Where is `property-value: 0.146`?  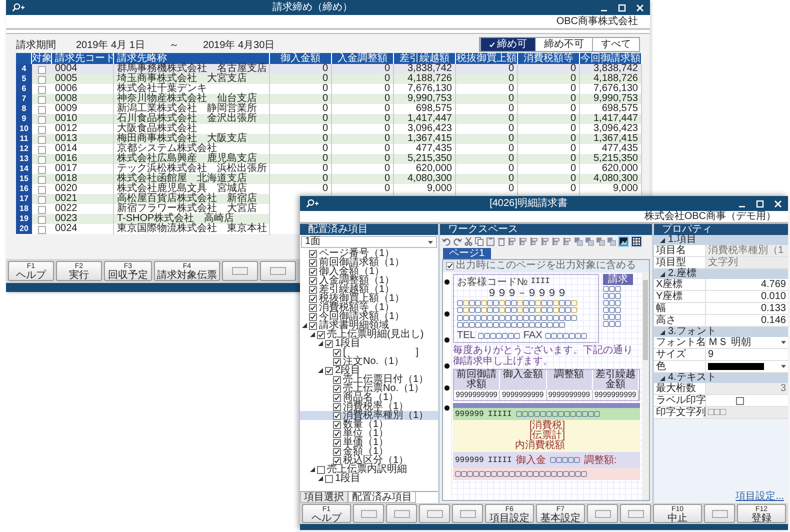 property-value: 0.146 is located at coordinates (747, 320).